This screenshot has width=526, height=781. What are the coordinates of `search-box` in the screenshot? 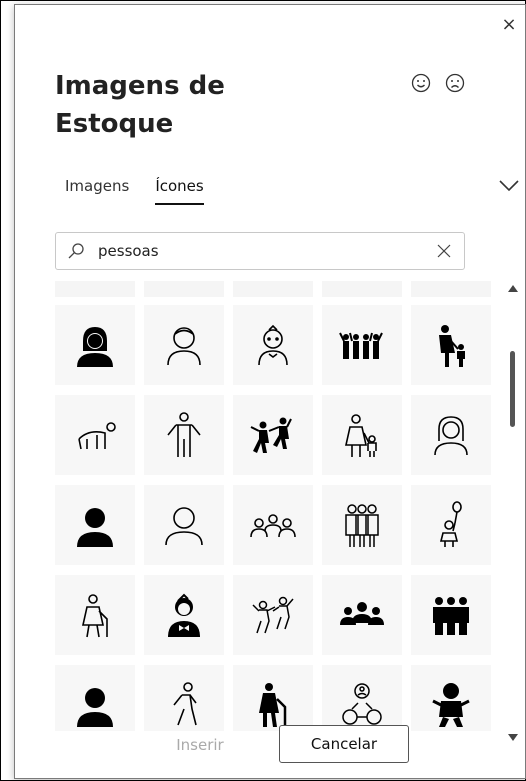 It's located at (260, 251).